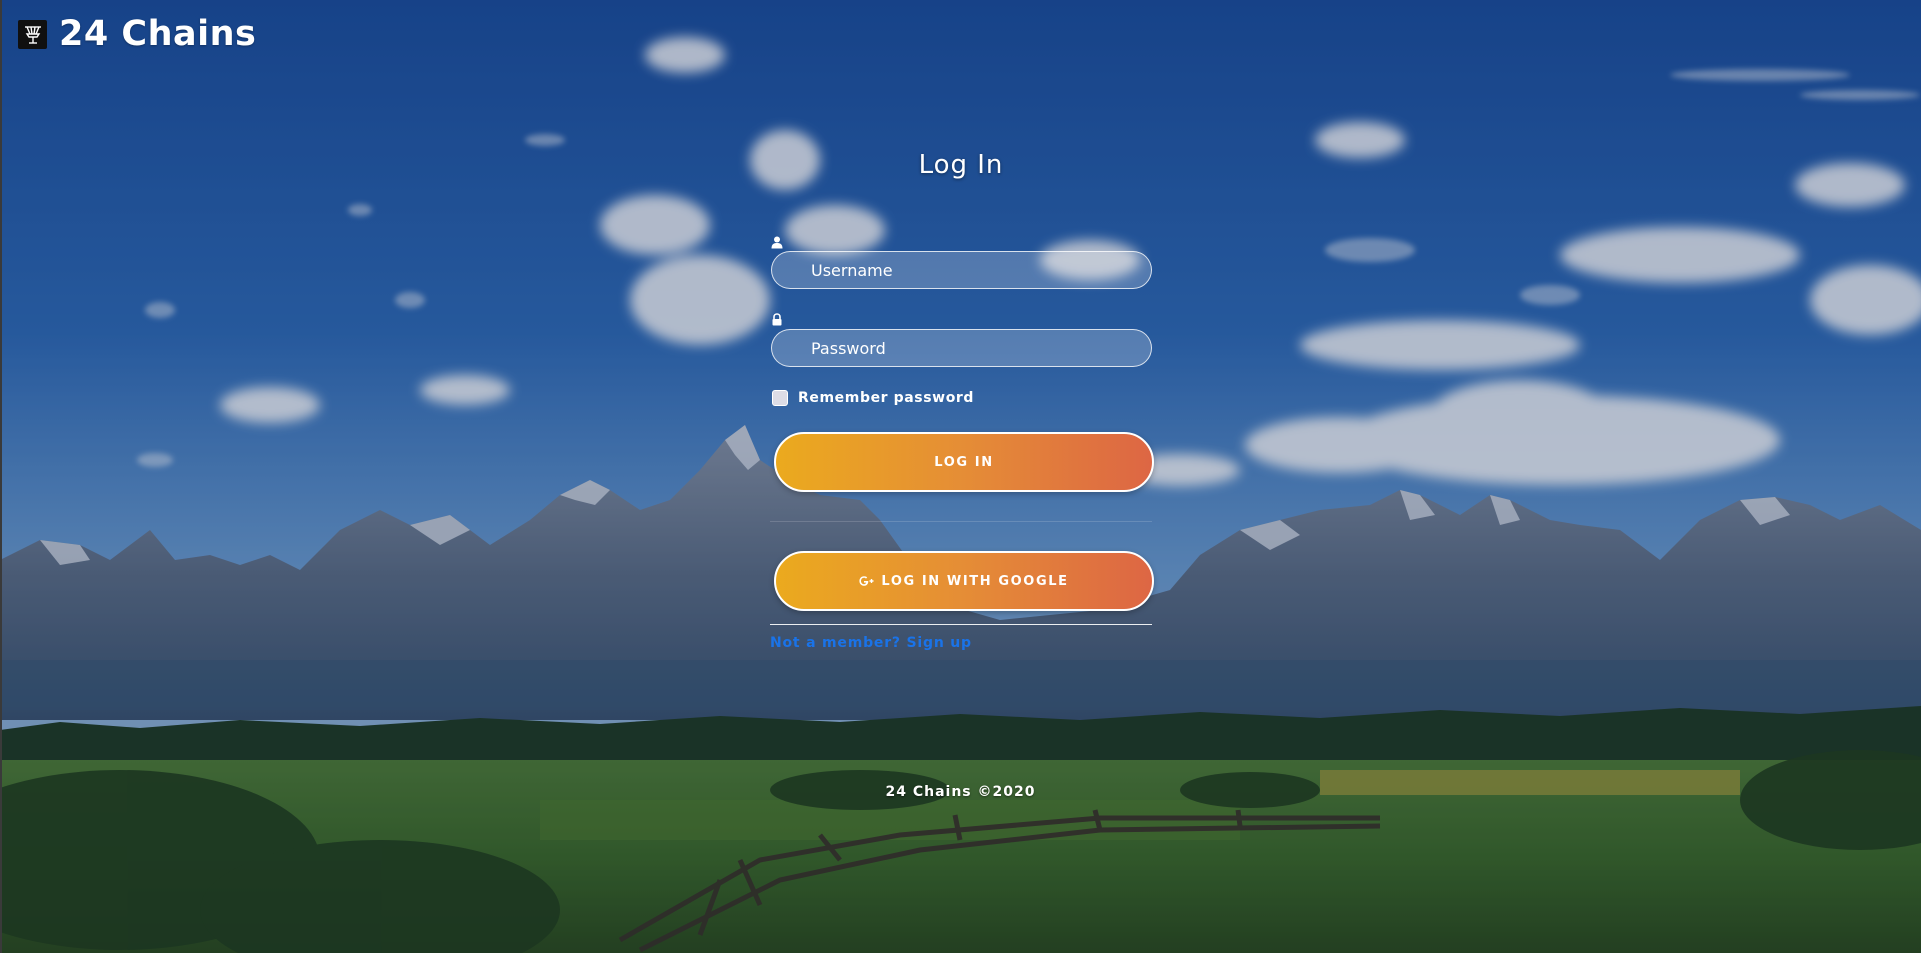 The image size is (1921, 953). What do you see at coordinates (975, 581) in the screenshot?
I see `google-login-button-label: LOG IN WITH GOOGLE` at bounding box center [975, 581].